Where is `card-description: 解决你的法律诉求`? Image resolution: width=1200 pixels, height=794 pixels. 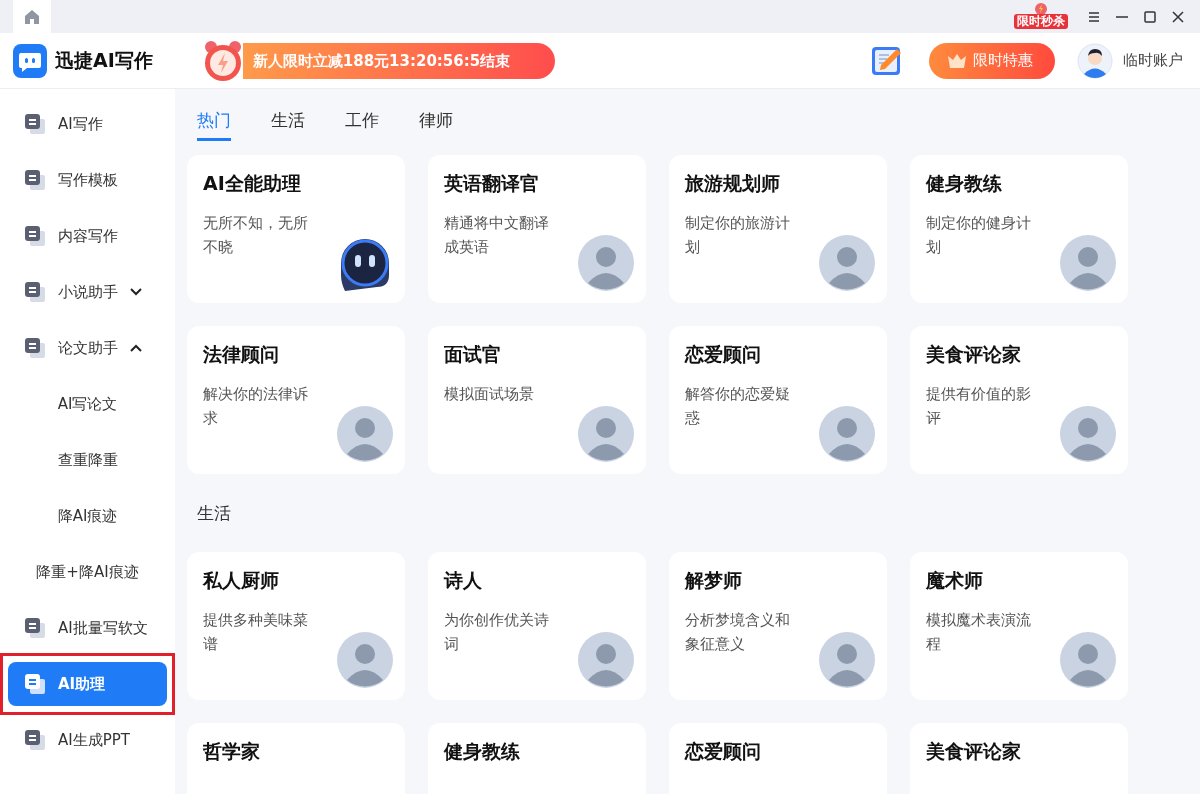
card-description: 解决你的法律诉求 is located at coordinates (256, 406).